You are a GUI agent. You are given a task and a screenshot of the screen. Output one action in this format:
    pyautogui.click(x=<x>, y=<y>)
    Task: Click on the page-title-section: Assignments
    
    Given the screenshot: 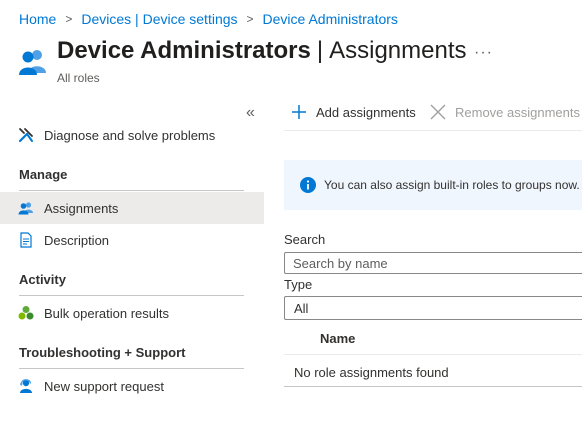 What is the action you would take?
    pyautogui.click(x=398, y=50)
    